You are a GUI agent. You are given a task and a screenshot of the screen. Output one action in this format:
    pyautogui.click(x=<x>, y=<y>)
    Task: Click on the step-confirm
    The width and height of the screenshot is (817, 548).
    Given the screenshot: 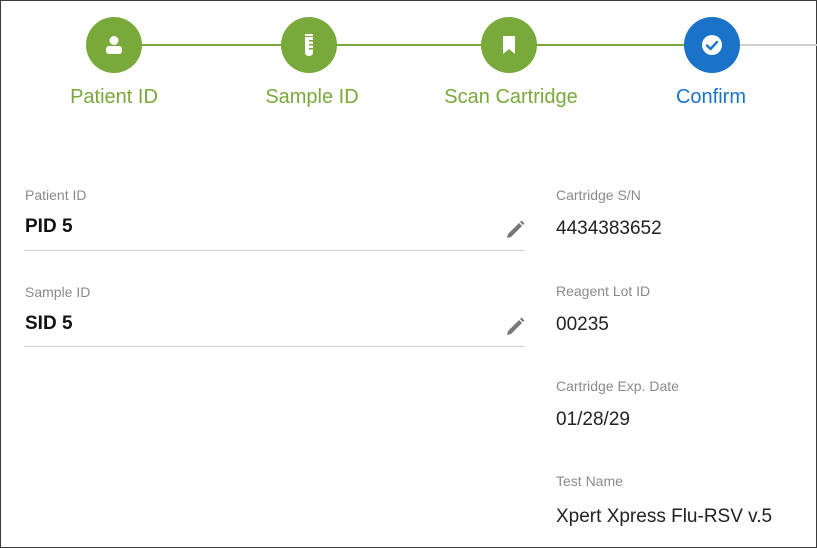 What is the action you would take?
    pyautogui.click(x=712, y=45)
    